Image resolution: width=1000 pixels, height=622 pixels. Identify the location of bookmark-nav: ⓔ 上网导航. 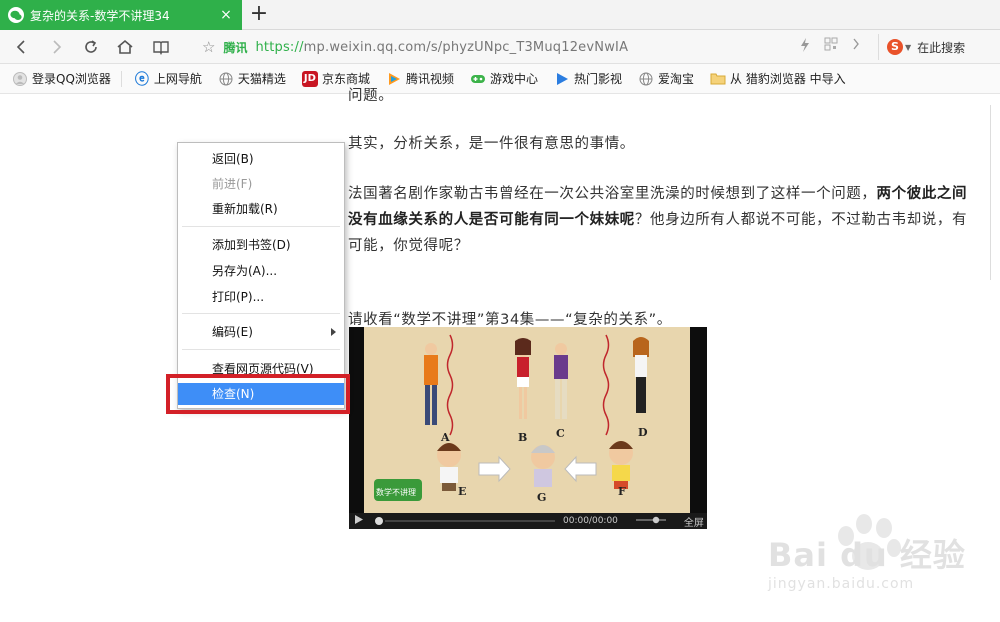
(168, 79).